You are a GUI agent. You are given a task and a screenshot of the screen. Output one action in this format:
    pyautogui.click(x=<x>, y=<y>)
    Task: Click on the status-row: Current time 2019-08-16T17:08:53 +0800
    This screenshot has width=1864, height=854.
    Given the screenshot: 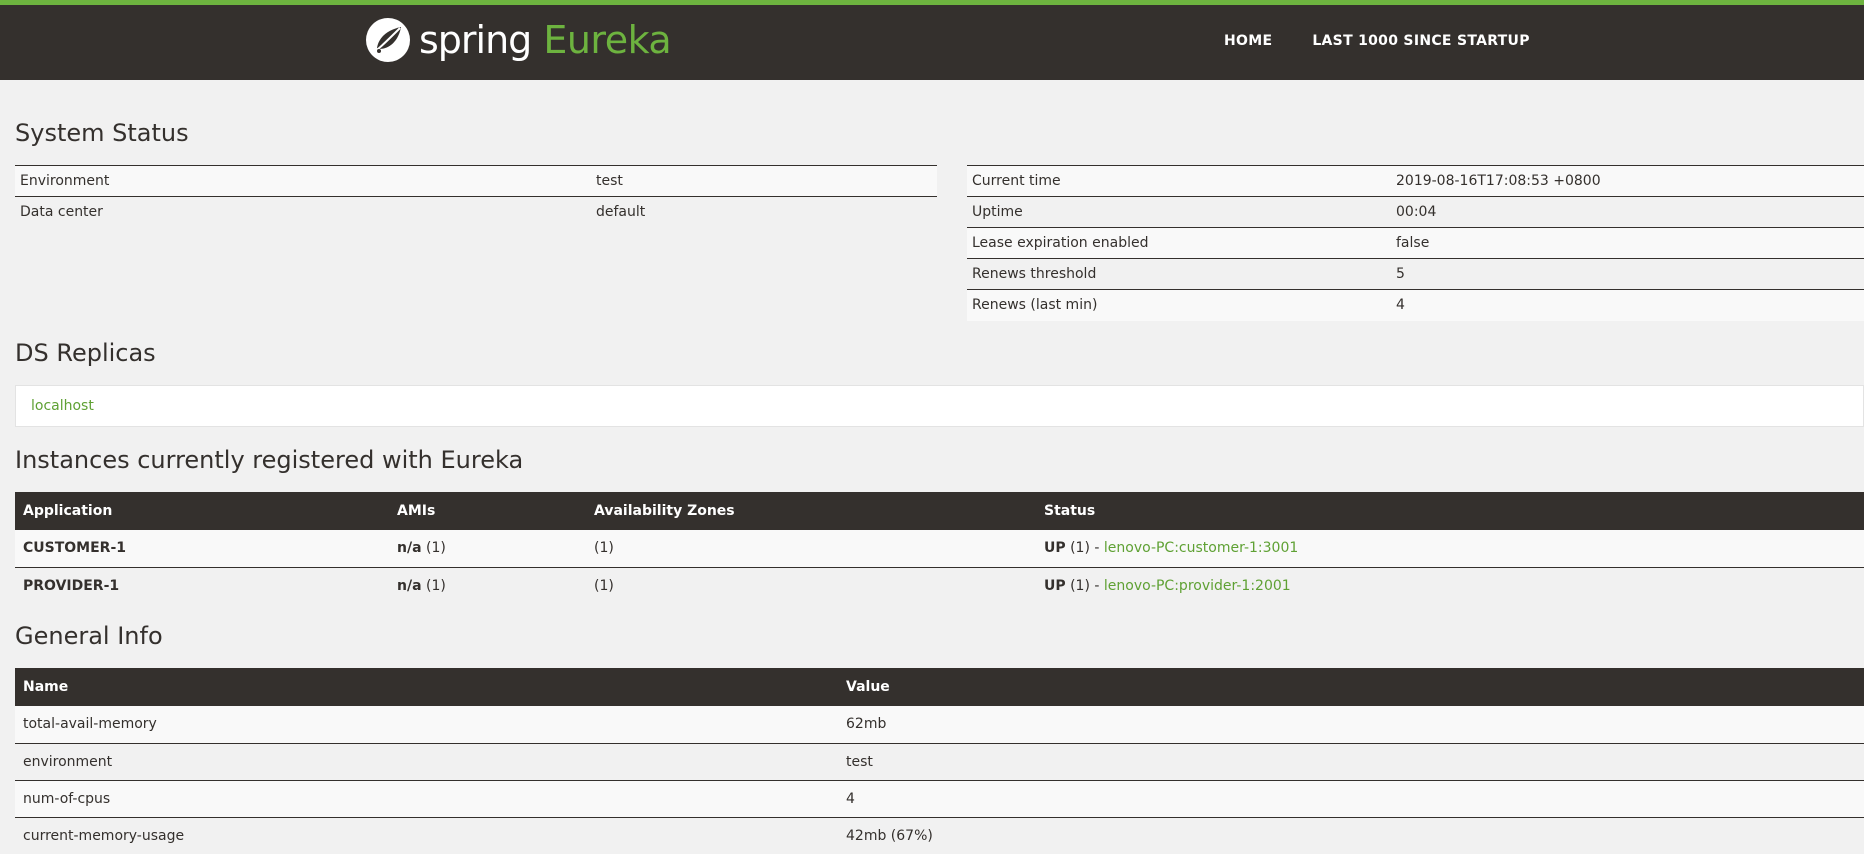 What is the action you would take?
    pyautogui.click(x=1415, y=181)
    